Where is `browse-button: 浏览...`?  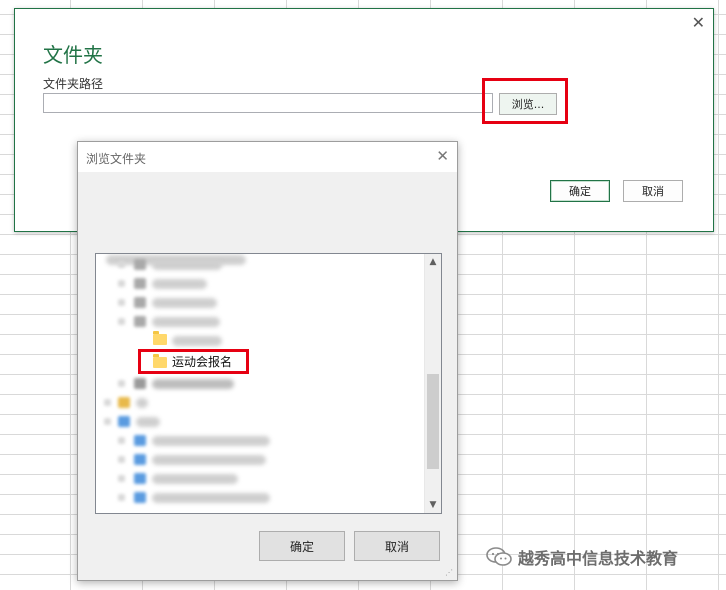 browse-button: 浏览... is located at coordinates (528, 104).